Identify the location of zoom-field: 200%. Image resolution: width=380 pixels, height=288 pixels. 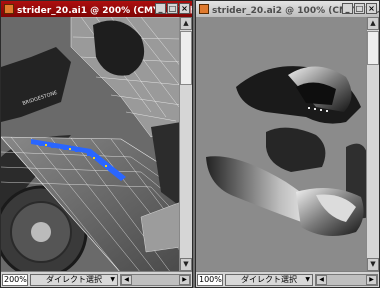
(15, 279).